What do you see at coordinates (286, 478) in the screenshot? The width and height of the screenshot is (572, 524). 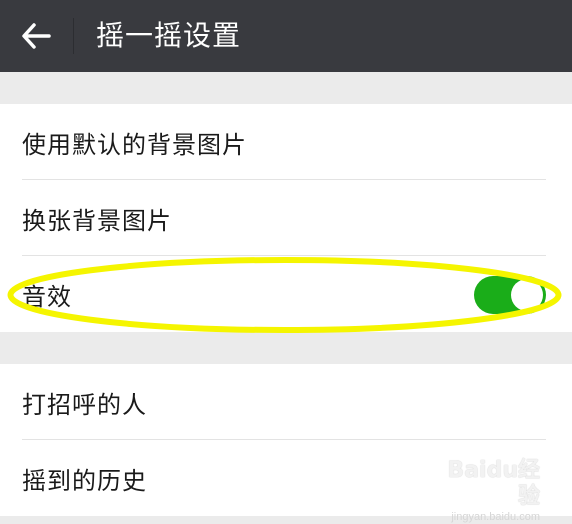 I see `shake-history-item: 摇到的历史` at bounding box center [286, 478].